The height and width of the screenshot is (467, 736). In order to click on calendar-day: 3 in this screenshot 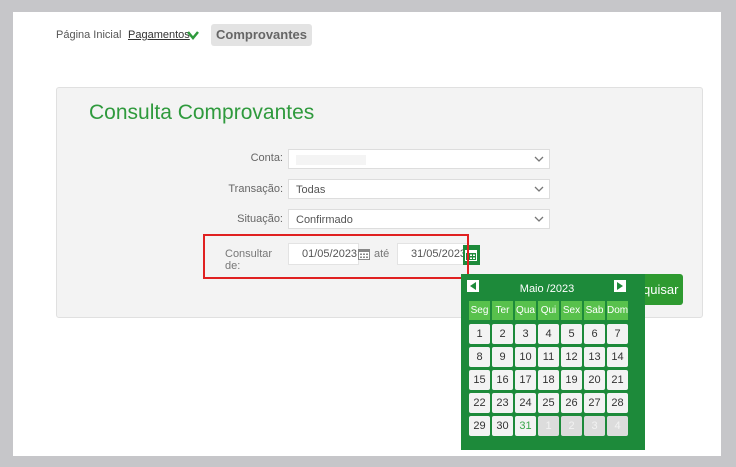, I will do `click(525, 334)`.